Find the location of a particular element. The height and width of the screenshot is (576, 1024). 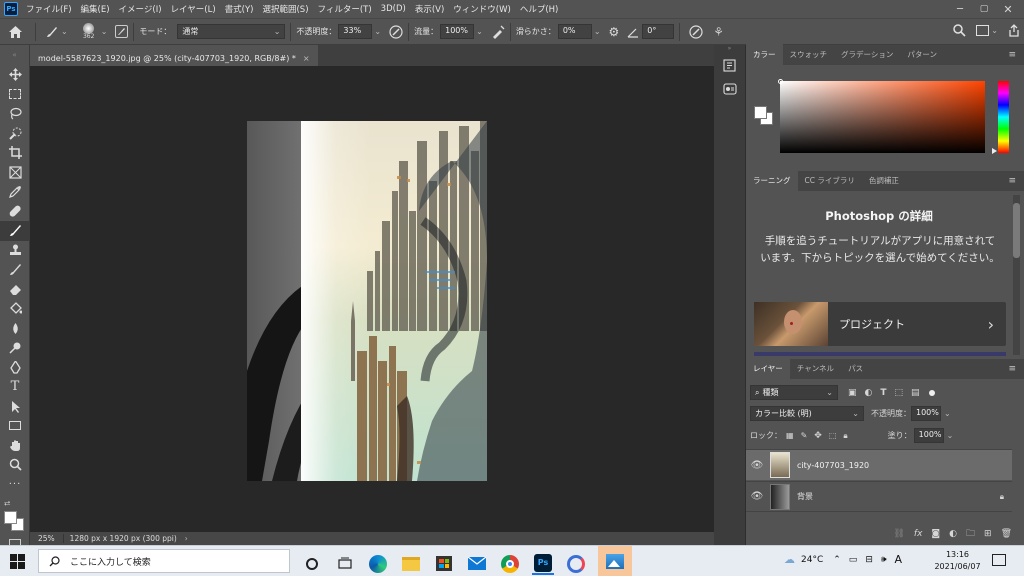

type-tool-icon: T is located at coordinates (15, 387).